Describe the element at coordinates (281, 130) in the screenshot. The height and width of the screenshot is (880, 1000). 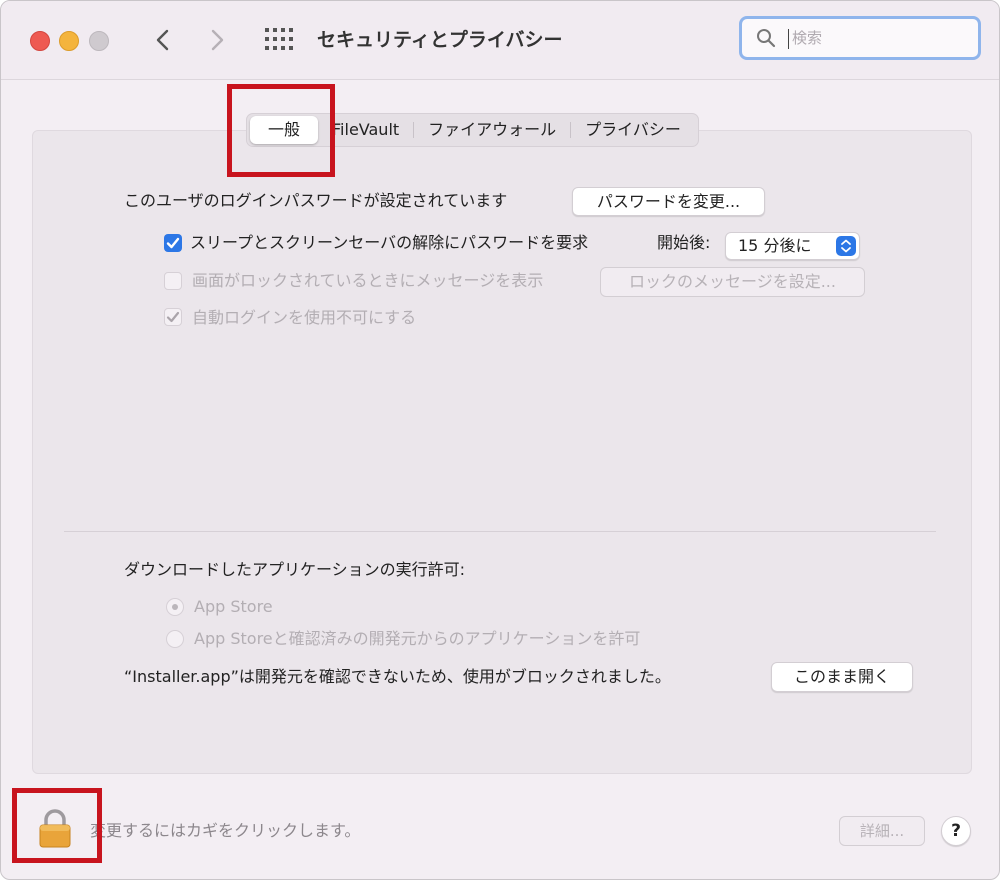
I see `annotation-highlight-general-tab` at that location.